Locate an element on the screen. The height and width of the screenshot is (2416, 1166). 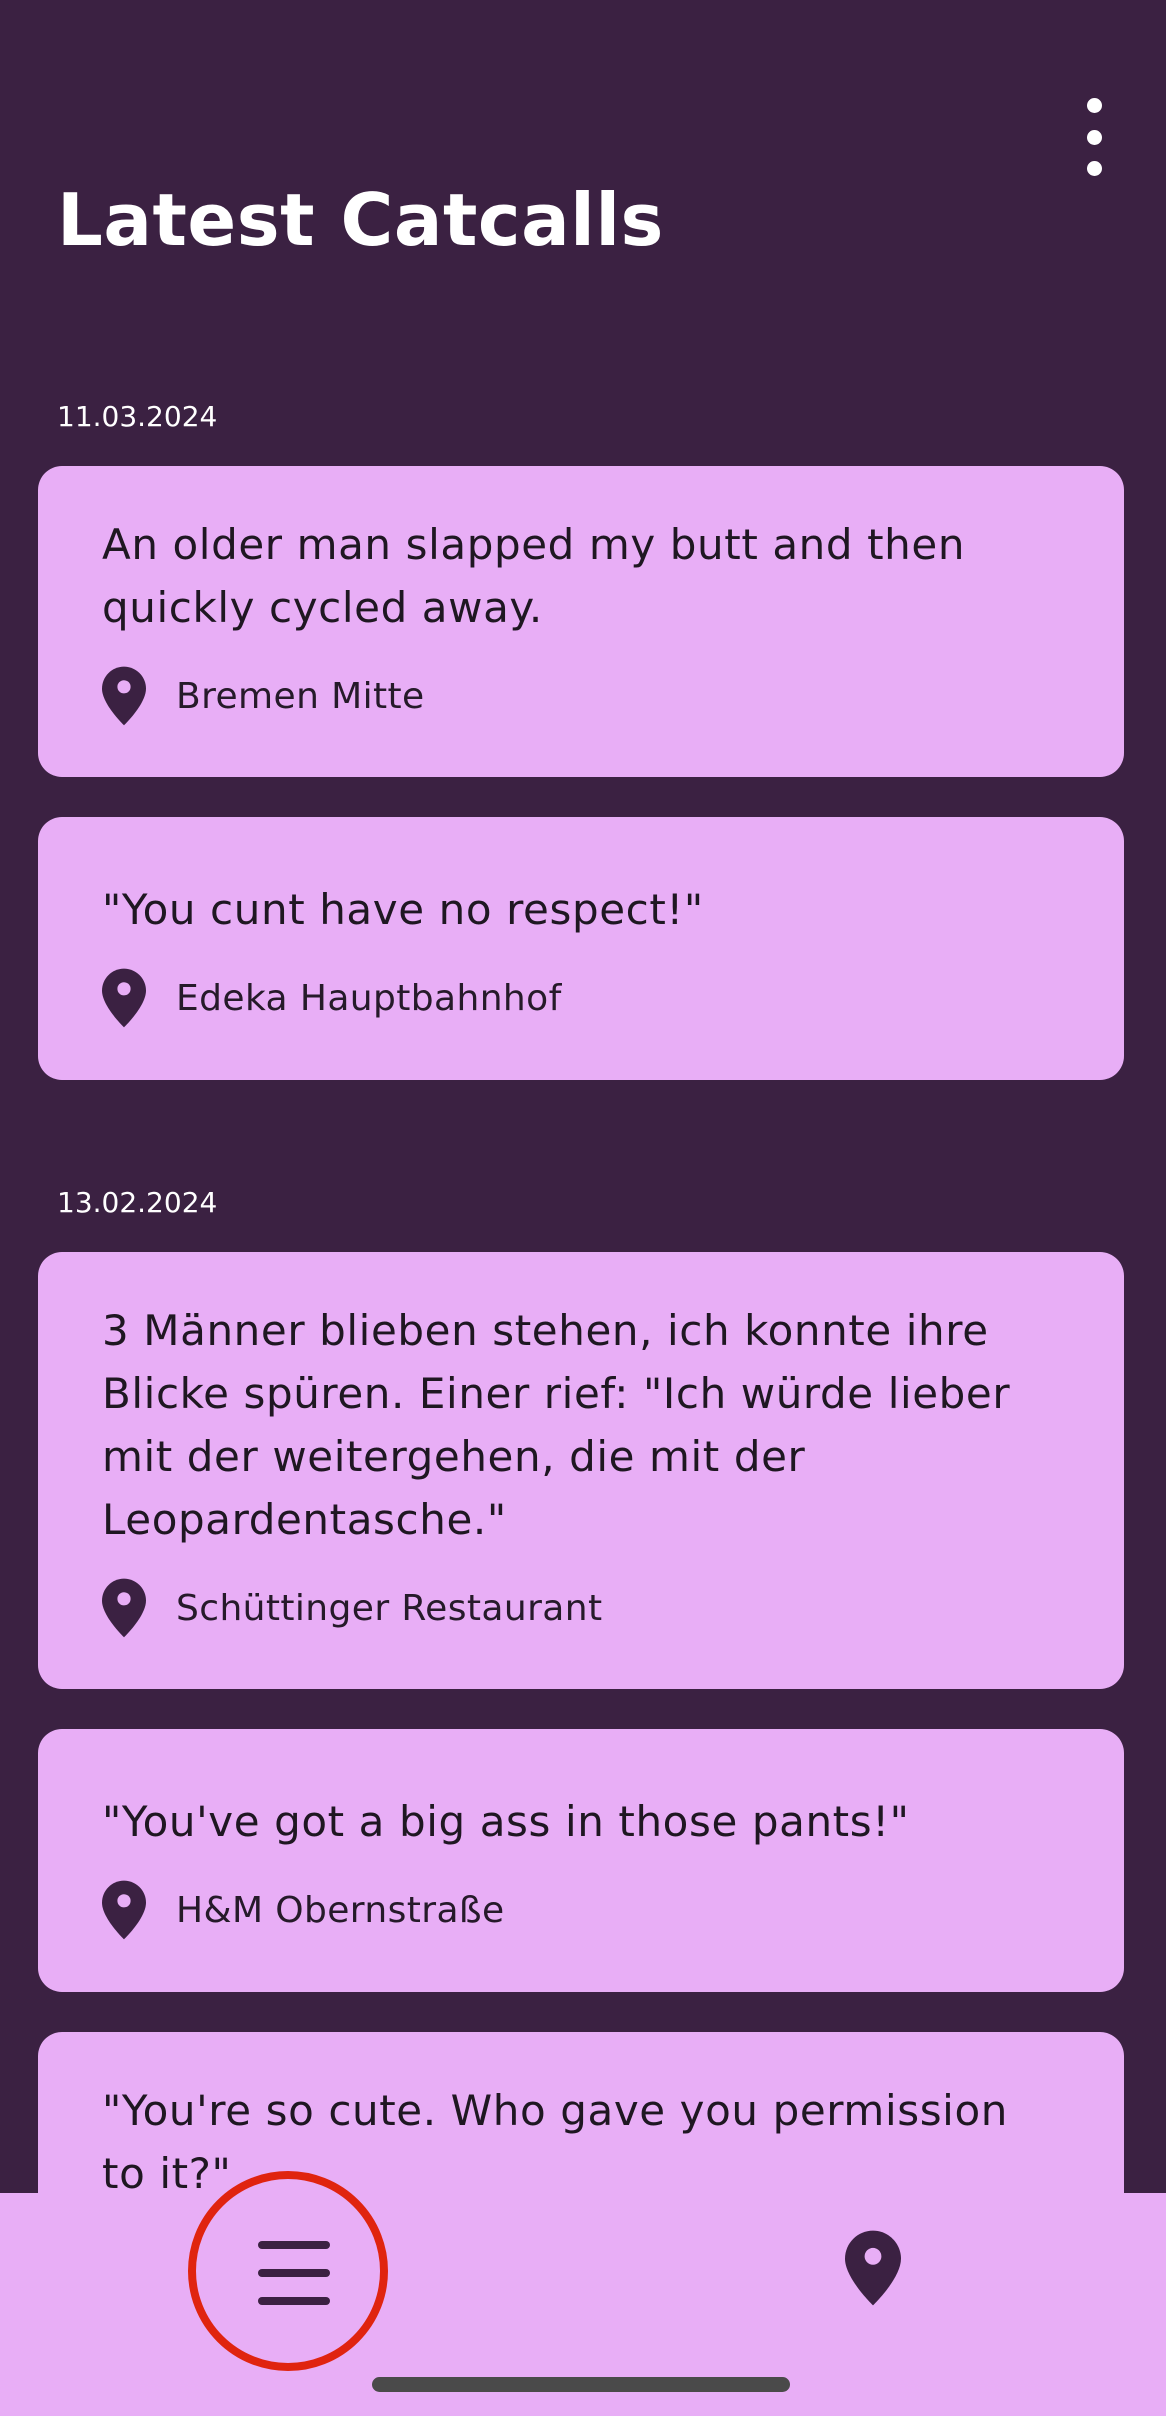
catcall-location: H&M Obernstraße is located at coordinates (303, 1910).